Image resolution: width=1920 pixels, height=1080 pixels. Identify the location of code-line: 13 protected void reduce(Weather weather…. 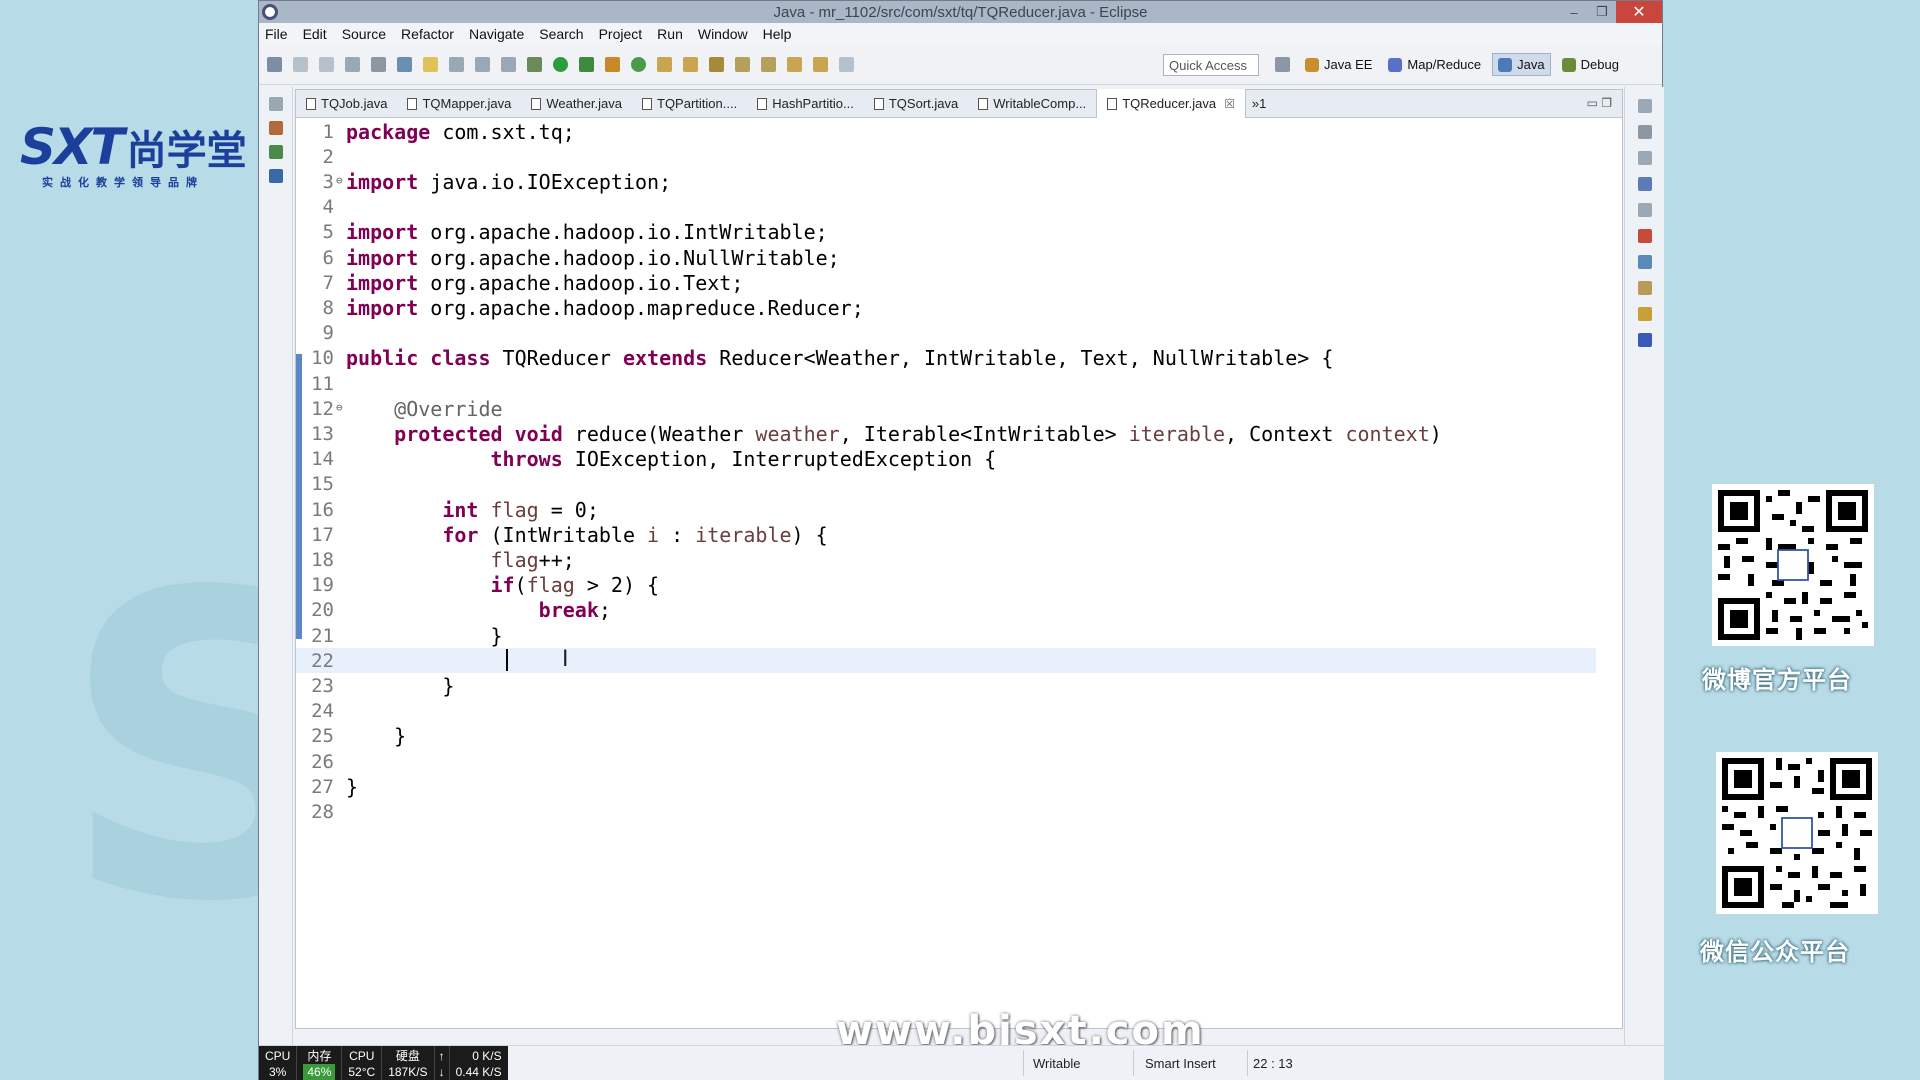
(946, 433).